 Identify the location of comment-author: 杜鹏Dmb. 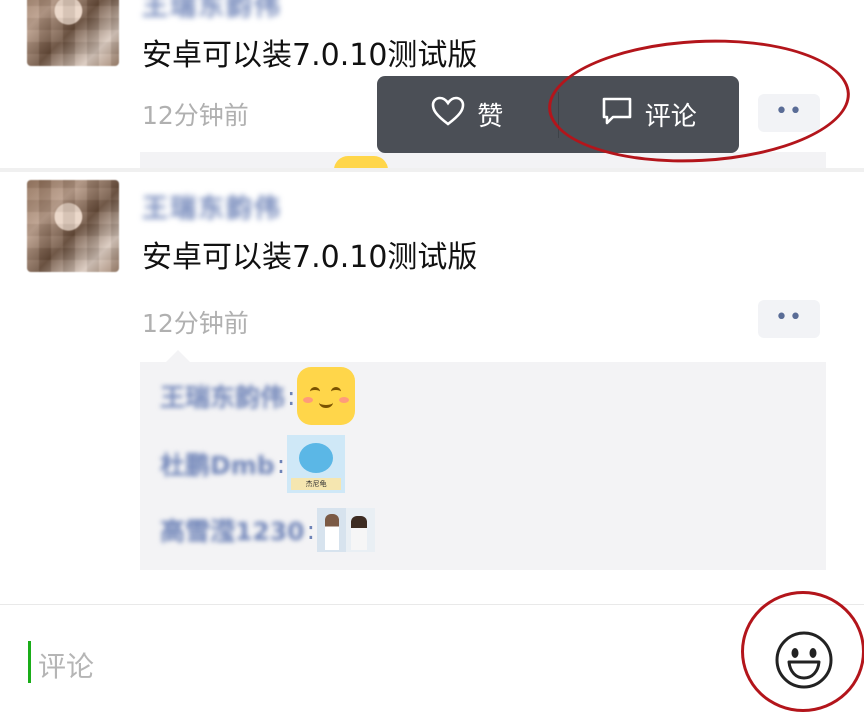
(217, 464).